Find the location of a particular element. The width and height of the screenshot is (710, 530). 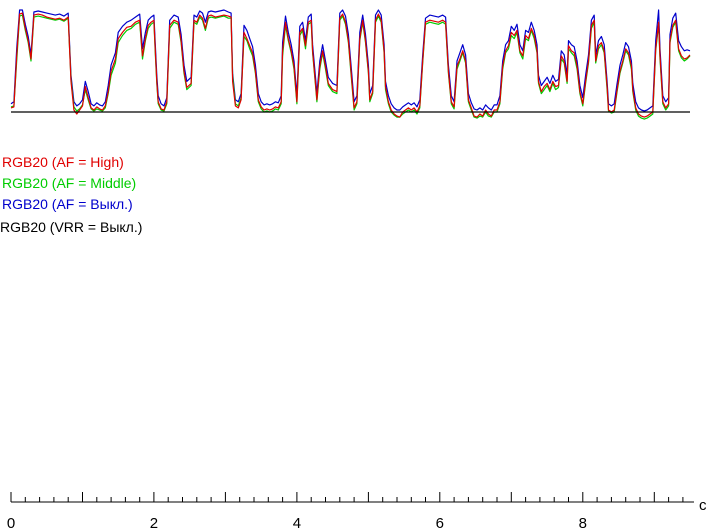

x-tick-label: 2 is located at coordinates (154, 522).